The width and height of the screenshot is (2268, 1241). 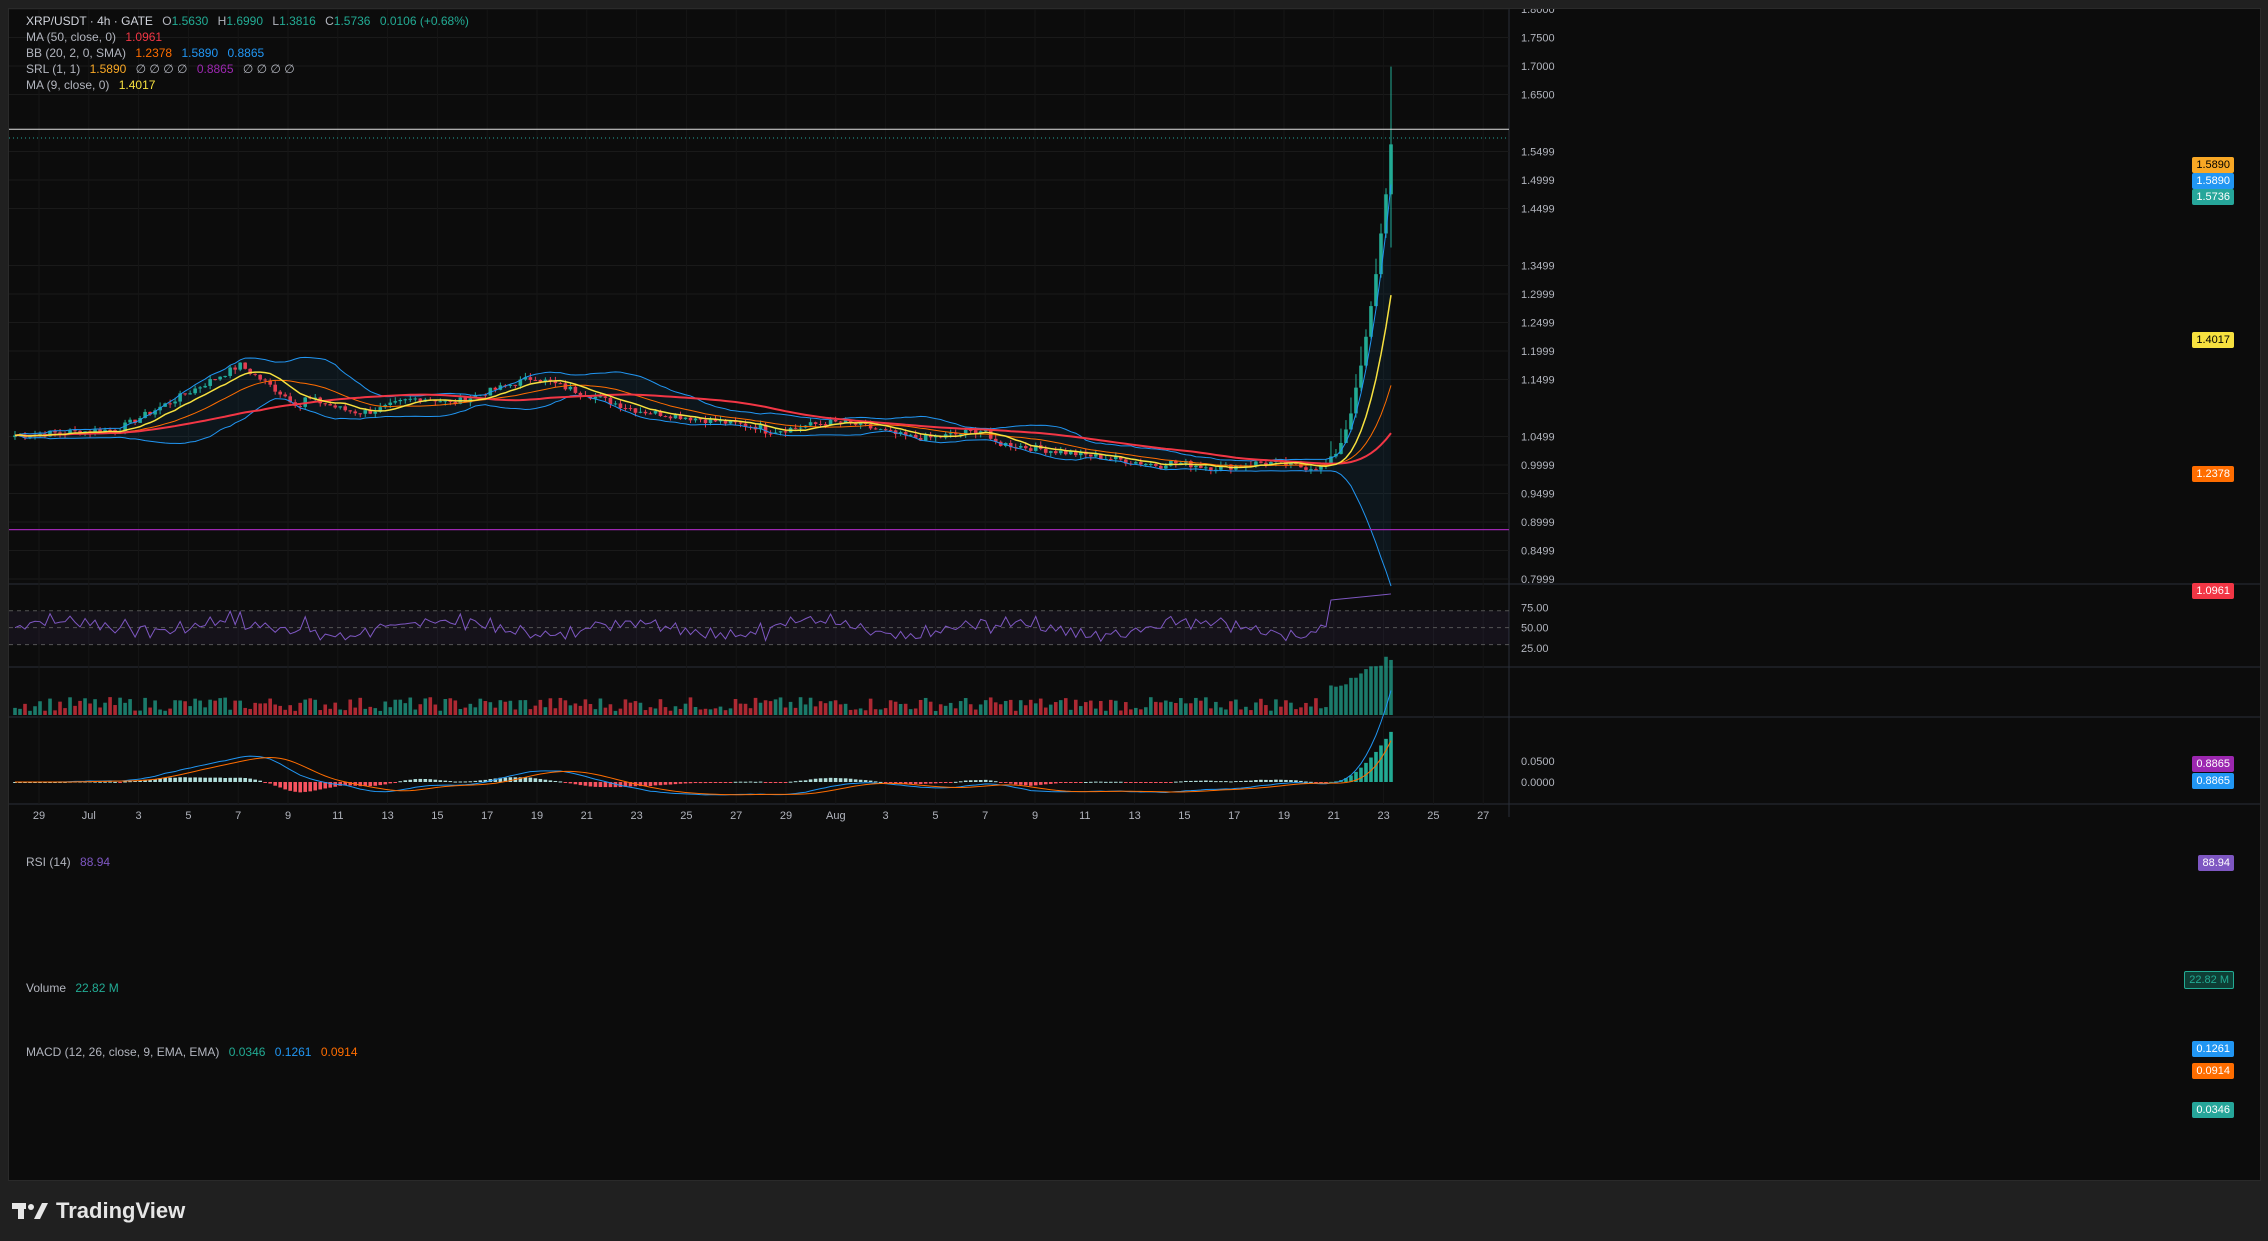 What do you see at coordinates (108, 69) in the screenshot?
I see `srl-value-1: 1.5890` at bounding box center [108, 69].